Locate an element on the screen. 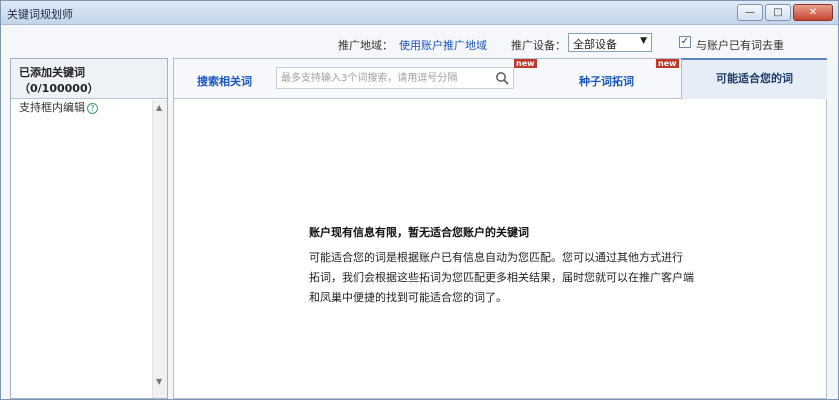 The width and height of the screenshot is (839, 400). minimize-button: — is located at coordinates (750, 12).